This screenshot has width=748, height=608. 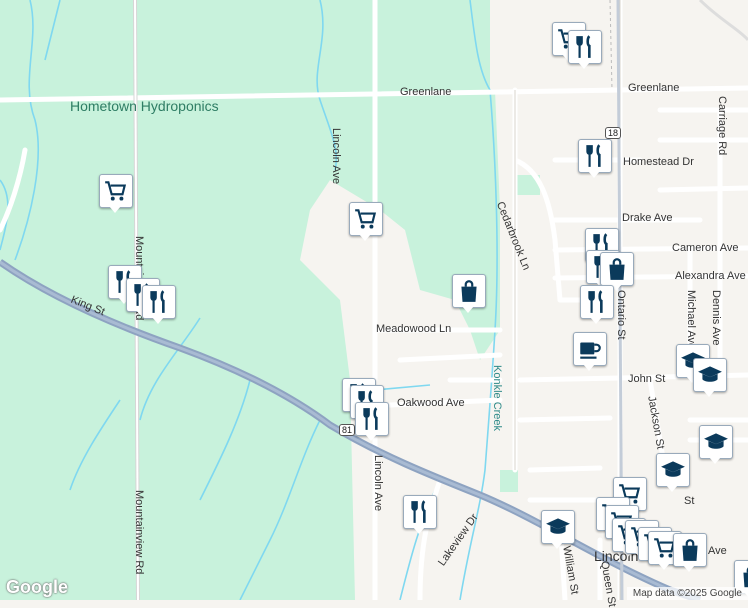 What do you see at coordinates (654, 88) in the screenshot?
I see `label-greenlane-east: Greenlane` at bounding box center [654, 88].